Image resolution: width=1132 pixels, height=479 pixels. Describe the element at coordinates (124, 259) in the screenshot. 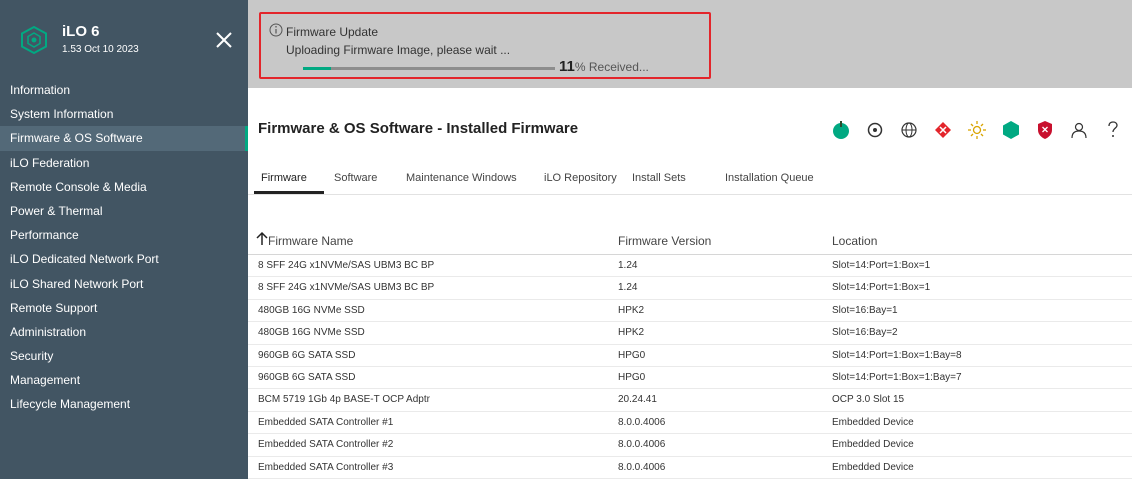

I see `sidebar-item-ilo-dedicated-network-port: iLO Dedicated Network Port` at that location.